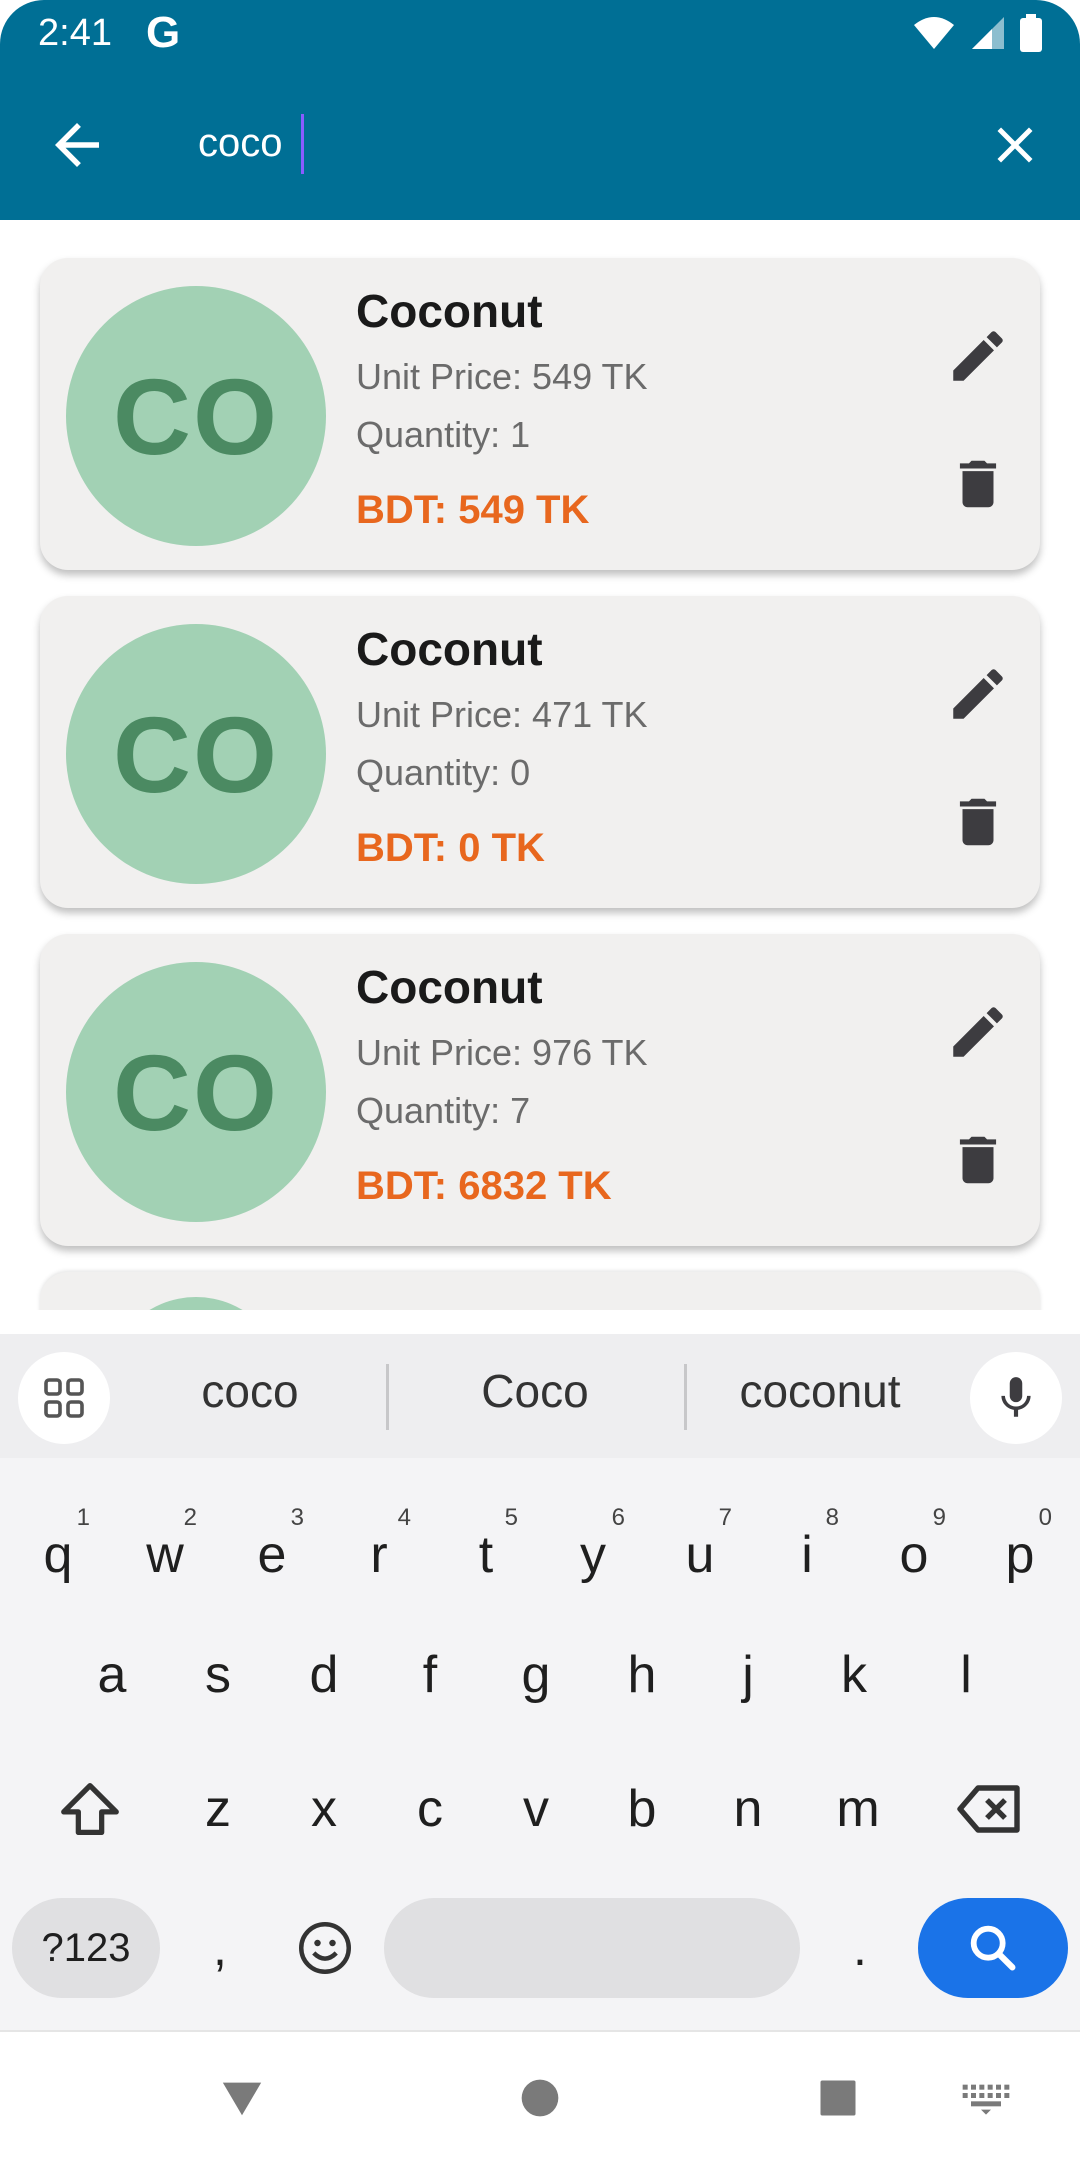 The image size is (1080, 2160). Describe the element at coordinates (966, 1675) in the screenshot. I see `key-l: l` at that location.